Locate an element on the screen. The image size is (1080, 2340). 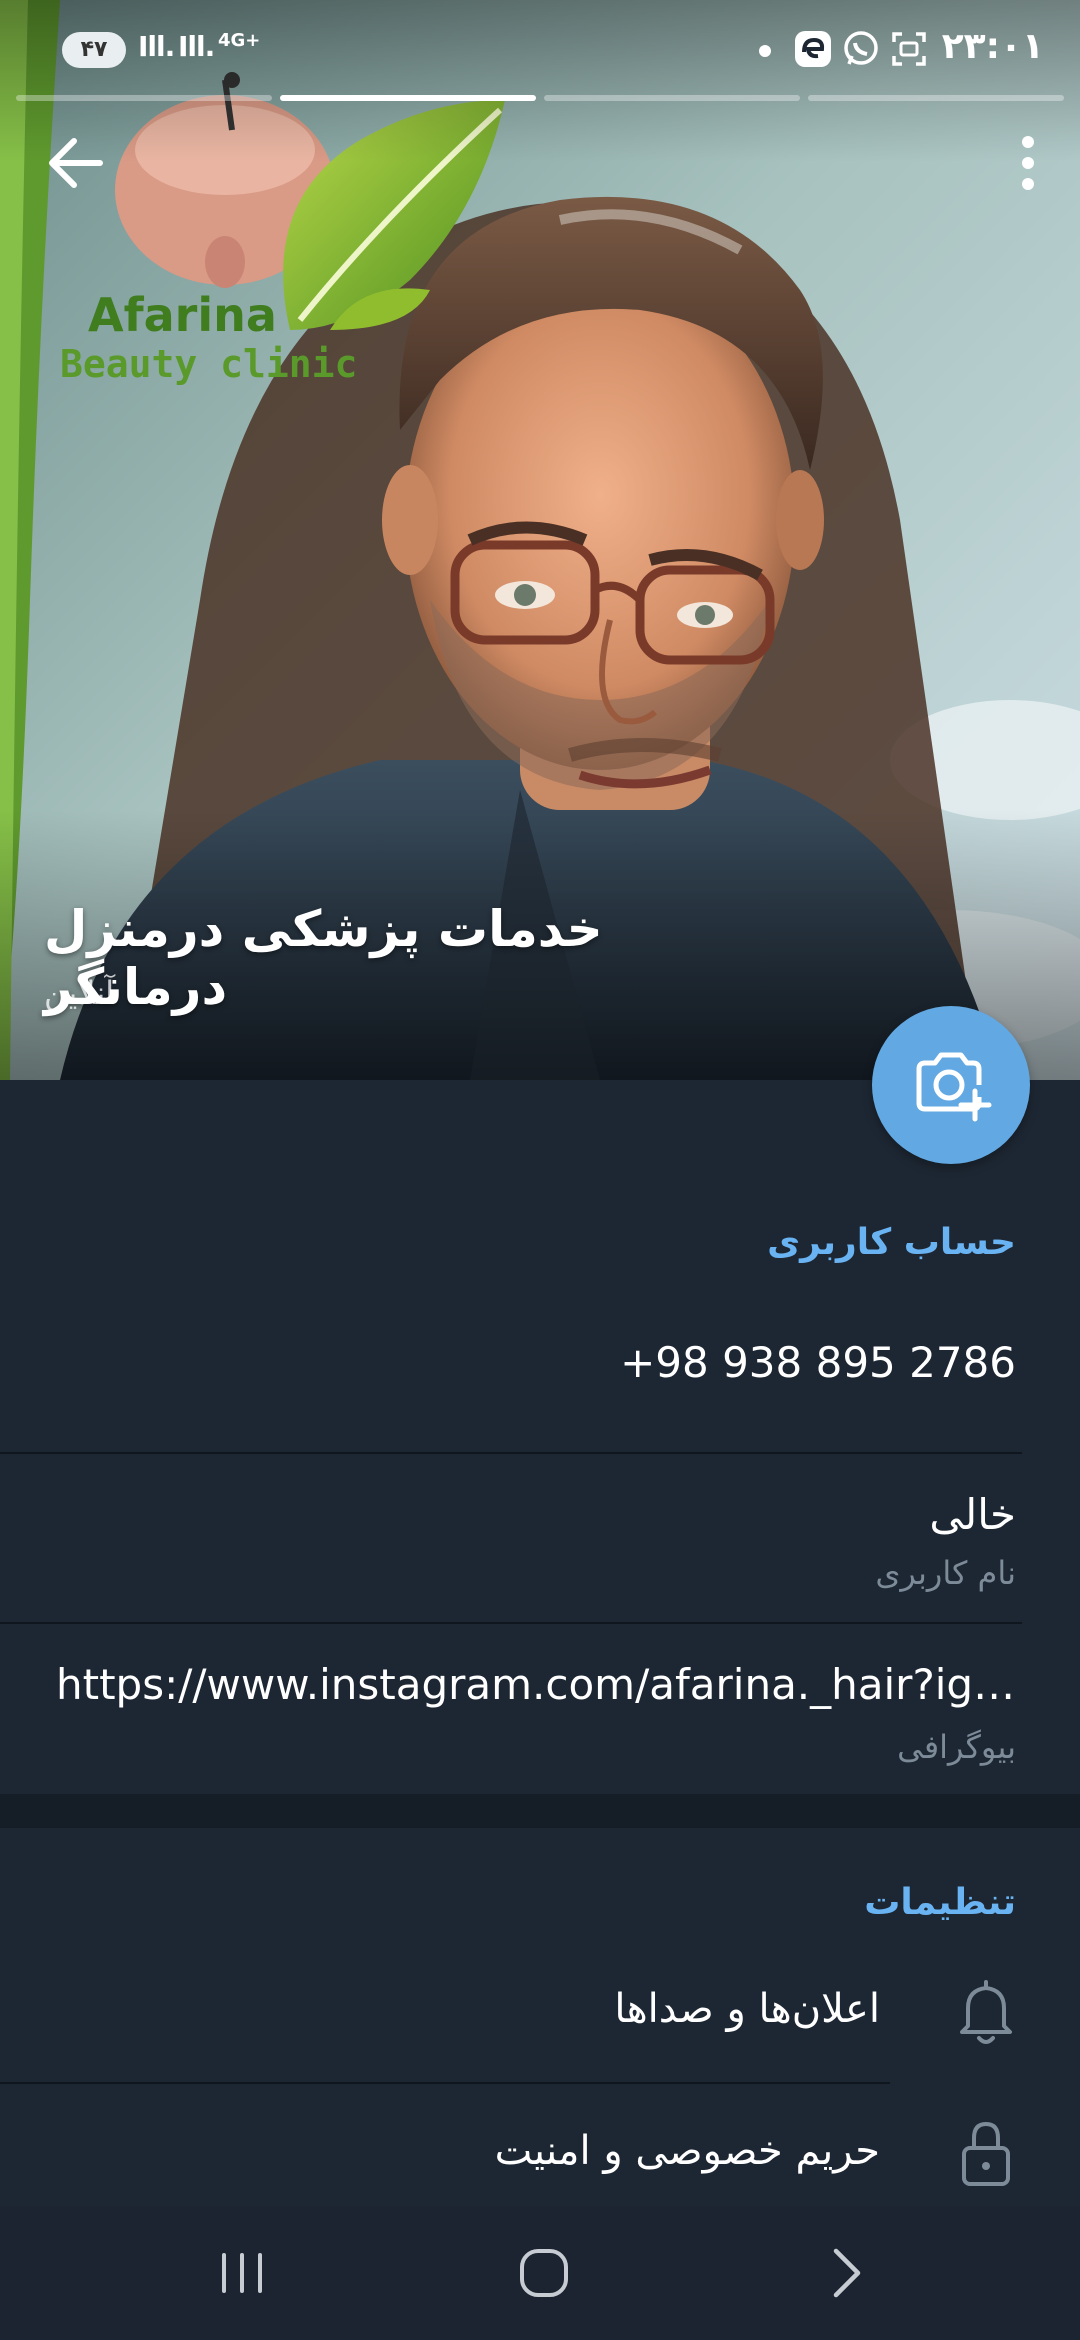
story-segment-active is located at coordinates (408, 98).